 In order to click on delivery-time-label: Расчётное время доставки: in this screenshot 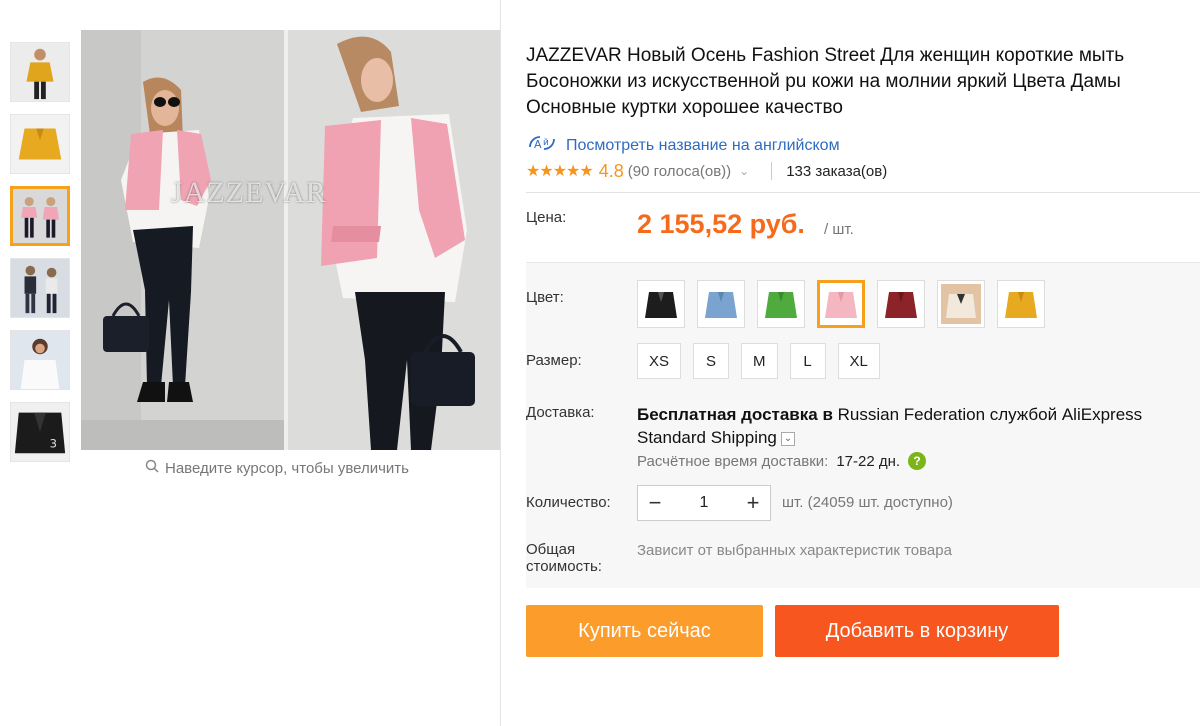, I will do `click(733, 461)`.